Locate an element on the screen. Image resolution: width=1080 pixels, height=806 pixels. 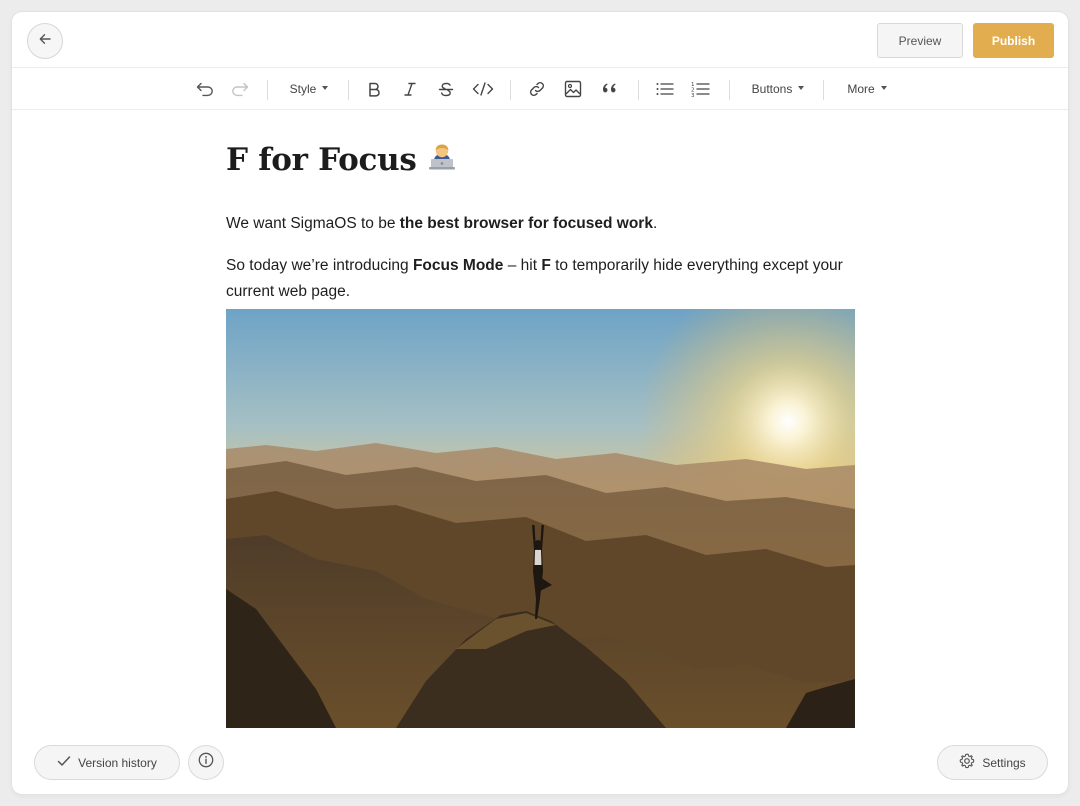
code-icon is located at coordinates (483, 89).